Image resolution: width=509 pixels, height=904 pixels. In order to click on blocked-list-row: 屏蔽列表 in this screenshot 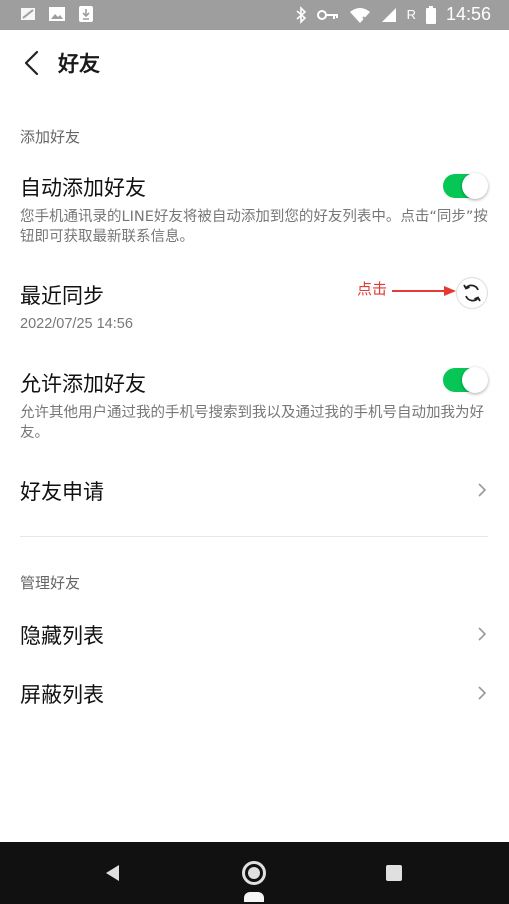, I will do `click(254, 693)`.